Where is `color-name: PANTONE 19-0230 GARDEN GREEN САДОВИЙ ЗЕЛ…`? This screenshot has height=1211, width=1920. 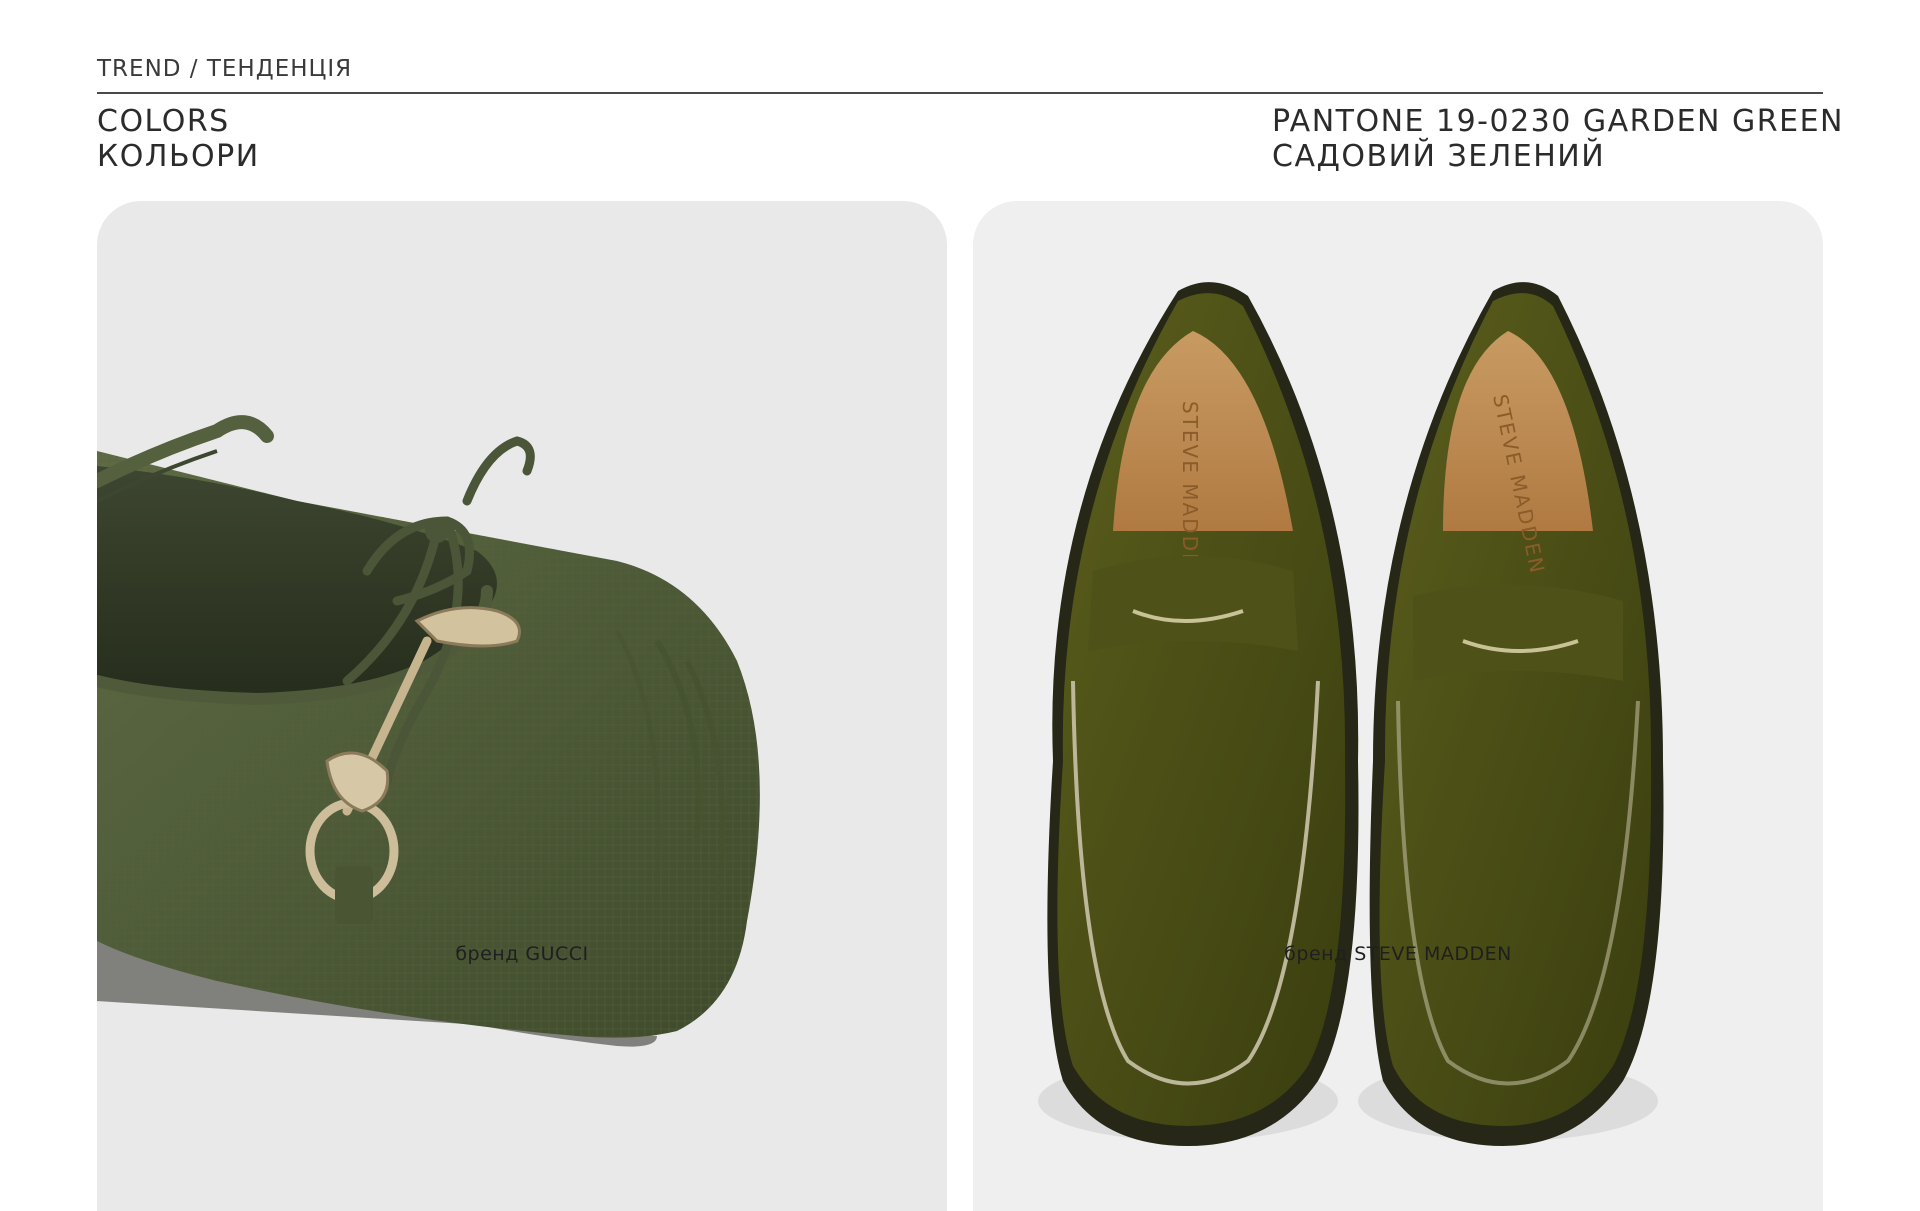
color-name: PANTONE 19-0230 GARDEN GREEN САДОВИЙ ЗЕЛ… is located at coordinates (1558, 139).